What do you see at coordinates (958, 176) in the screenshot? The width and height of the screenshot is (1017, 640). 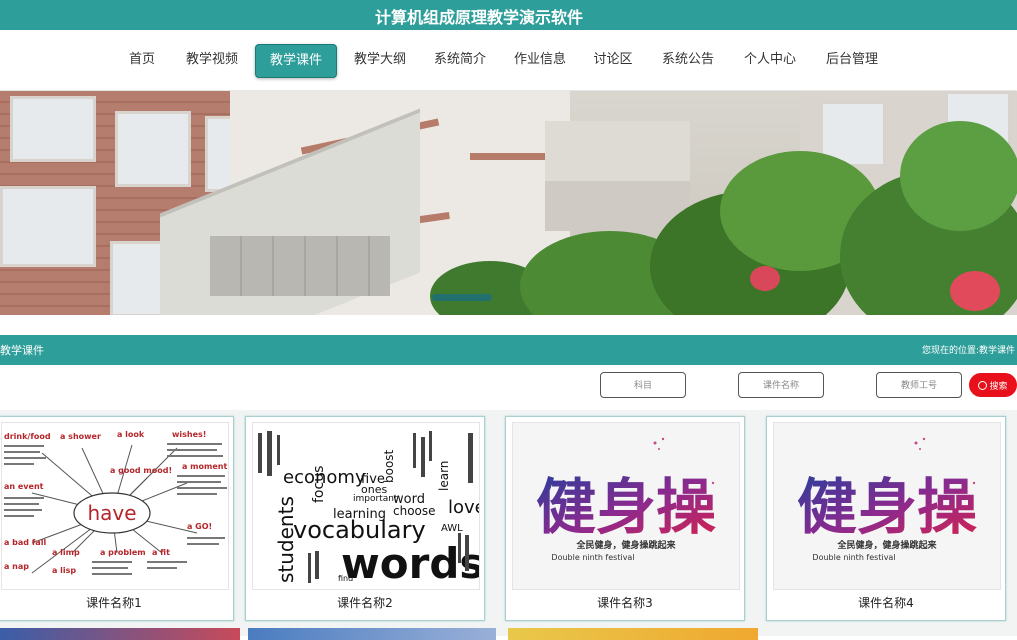 I see `banner-foliage` at bounding box center [958, 176].